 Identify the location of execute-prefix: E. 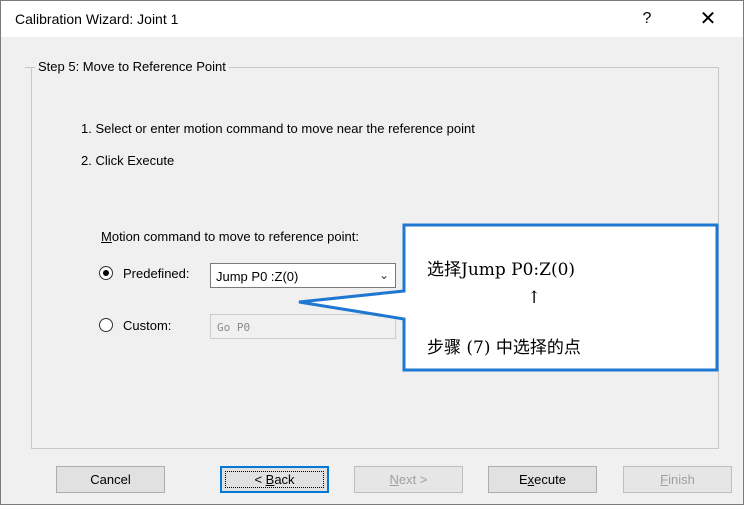
(523, 479).